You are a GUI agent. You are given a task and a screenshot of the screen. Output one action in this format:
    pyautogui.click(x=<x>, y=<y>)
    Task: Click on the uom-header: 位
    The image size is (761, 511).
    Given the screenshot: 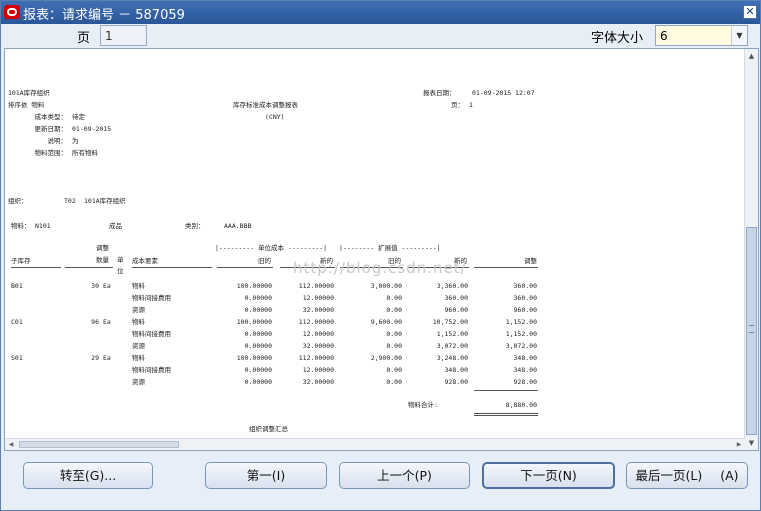 What is the action you would take?
    pyautogui.click(x=120, y=271)
    